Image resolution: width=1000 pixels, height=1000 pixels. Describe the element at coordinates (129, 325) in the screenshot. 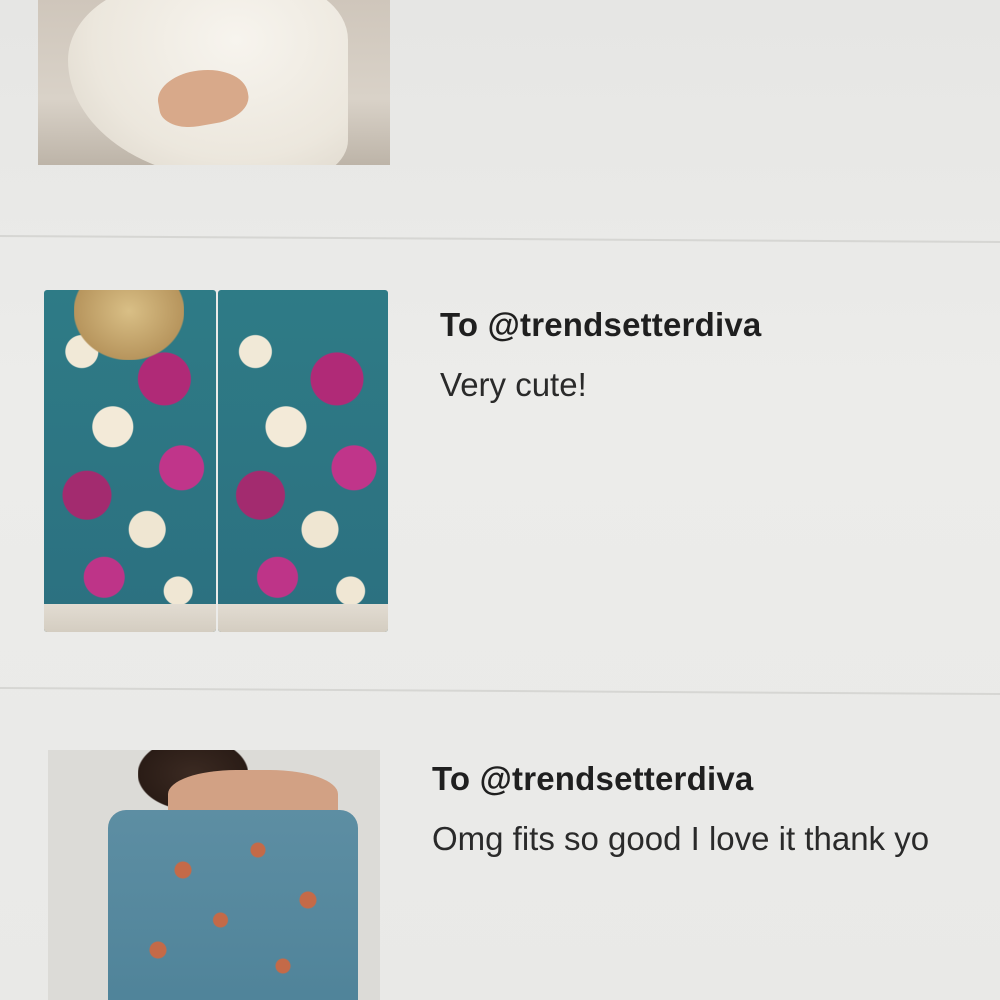

I see `hair-shape` at that location.